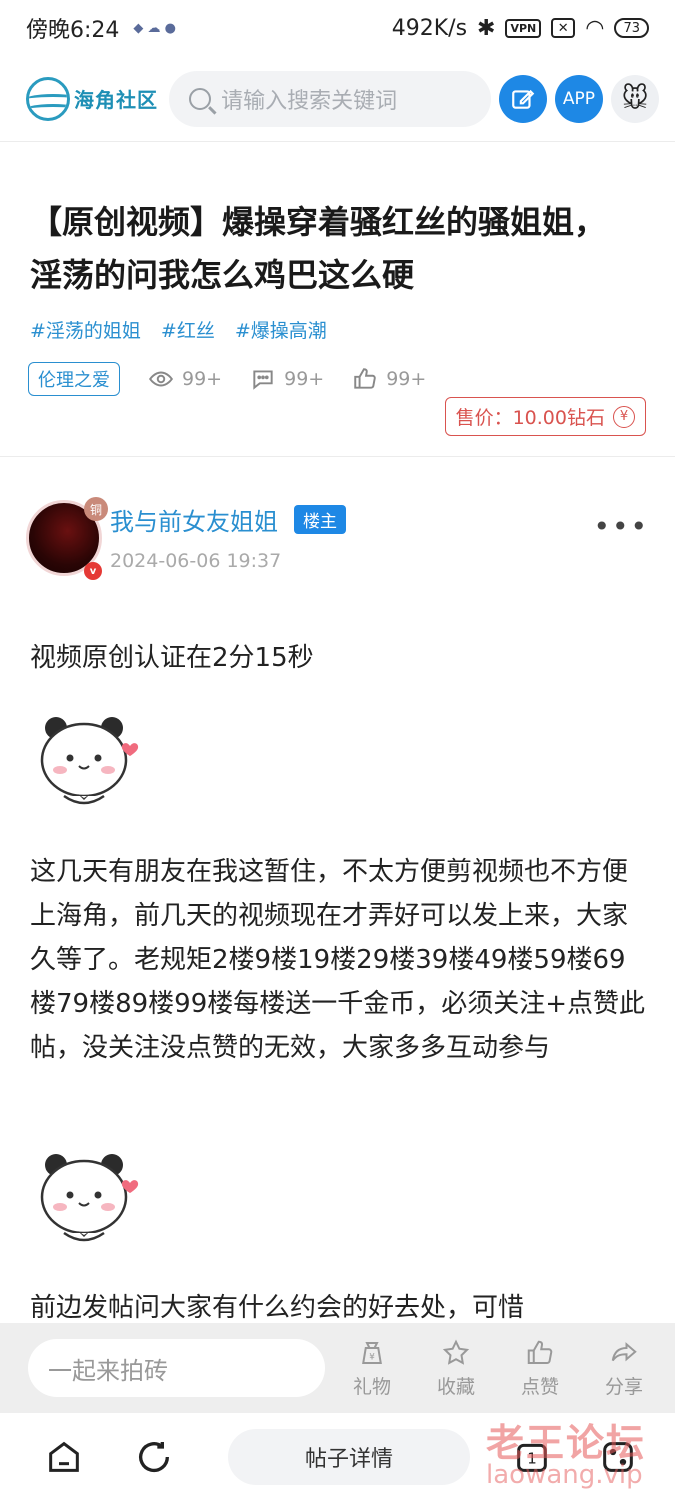 The height and width of the screenshot is (1500, 675). I want to click on no-sim-icon: ✕, so click(563, 28).